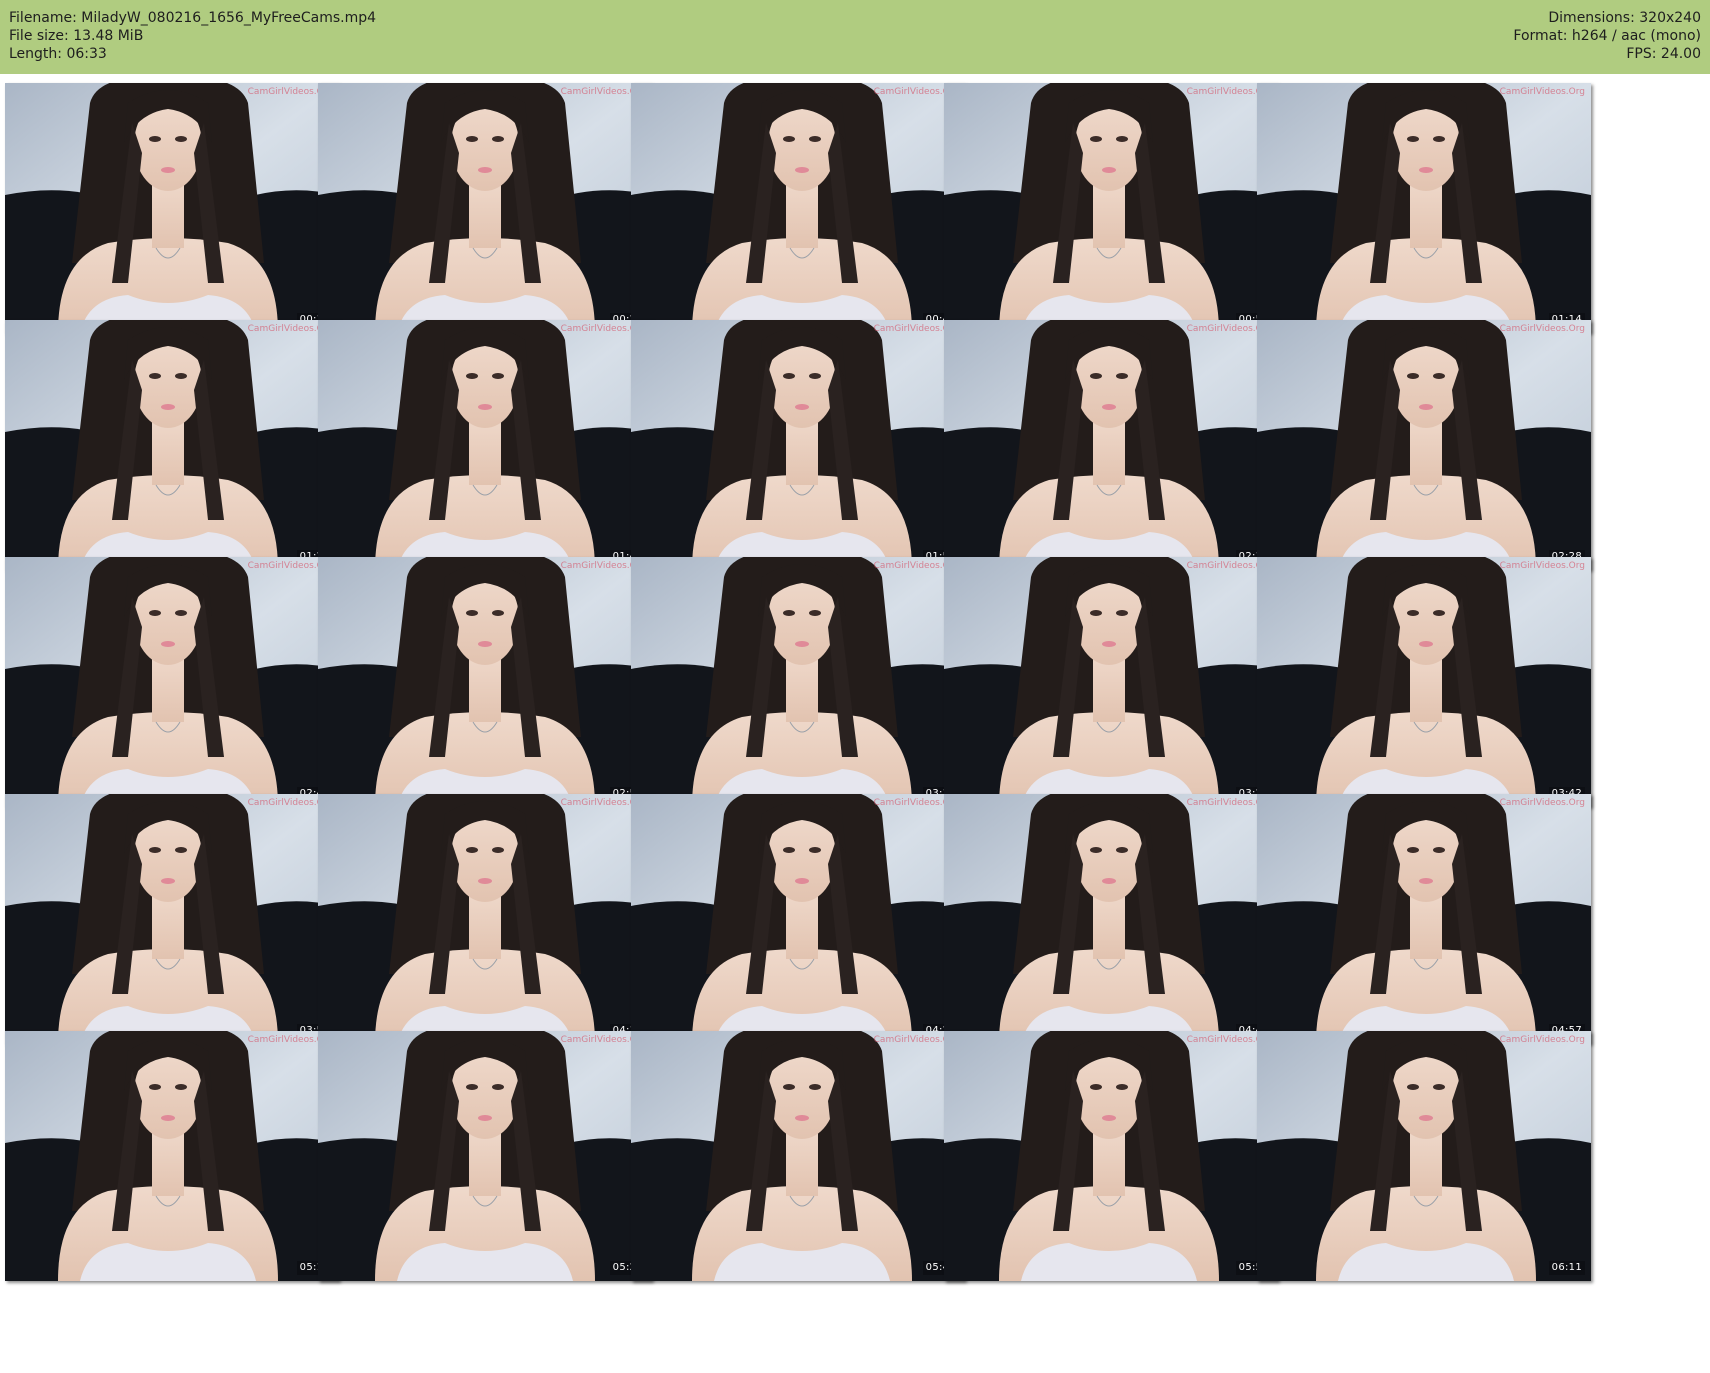 The height and width of the screenshot is (1373, 1710). I want to click on thumbnail: CamGirlVideos.Org 05:56, so click(1111, 1156).